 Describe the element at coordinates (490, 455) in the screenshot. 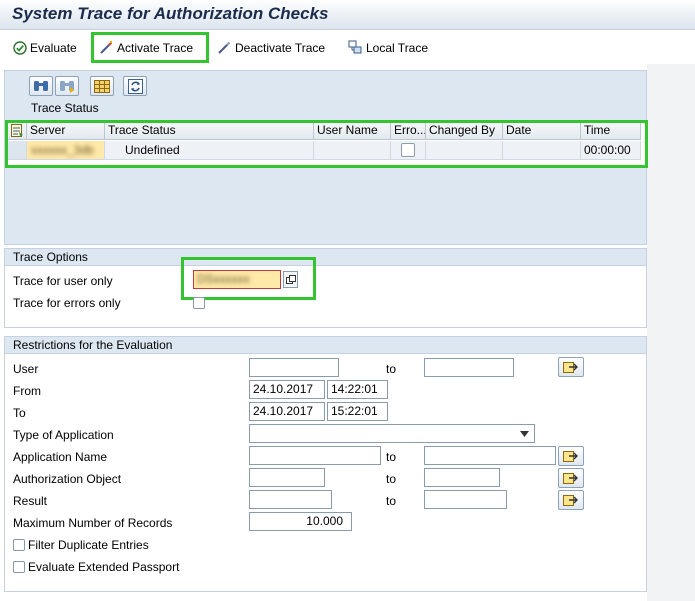

I see `application-name-to-input` at that location.